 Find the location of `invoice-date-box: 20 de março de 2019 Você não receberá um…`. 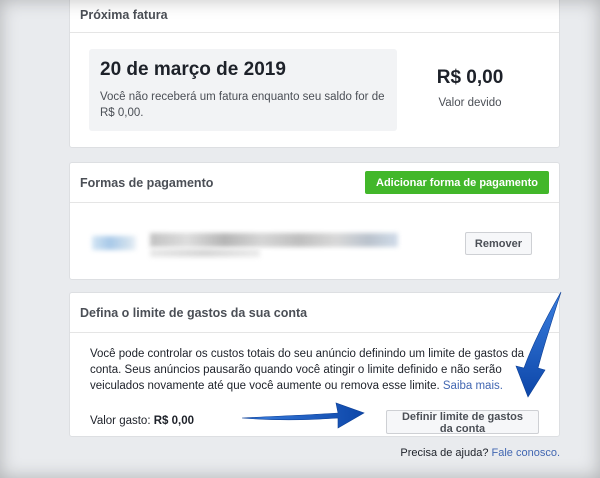

invoice-date-box: 20 de março de 2019 Você não receberá um… is located at coordinates (243, 90).